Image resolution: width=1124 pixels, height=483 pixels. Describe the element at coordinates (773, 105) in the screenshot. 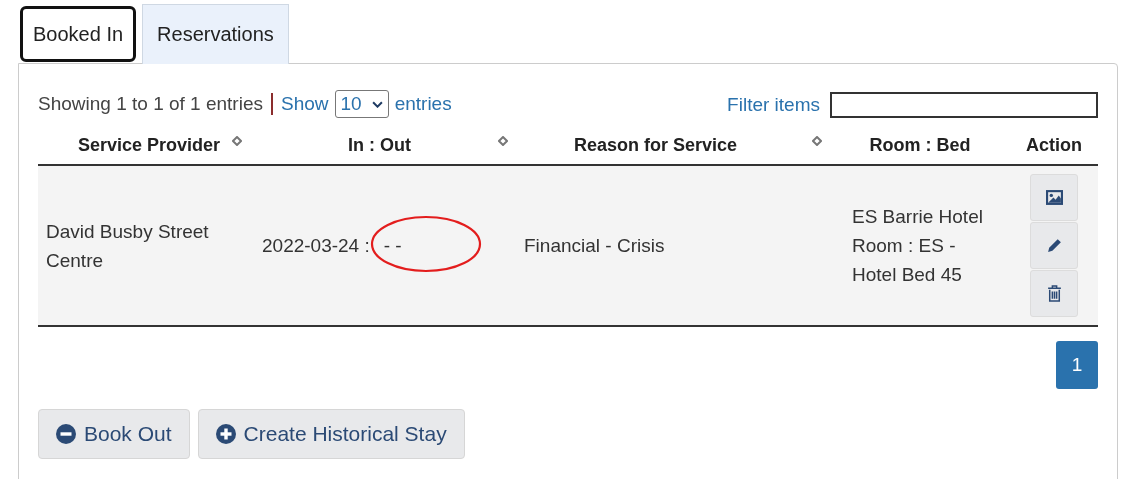

I see `filter-label: Filter items` at that location.